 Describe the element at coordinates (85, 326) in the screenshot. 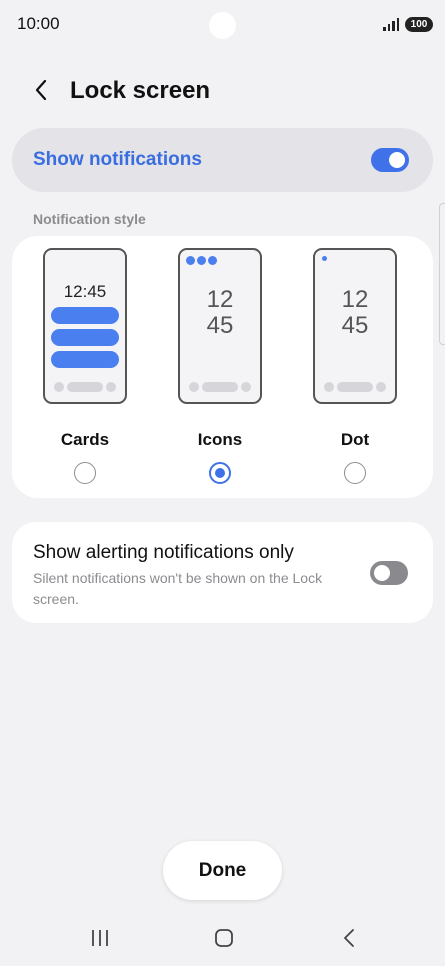

I see `cards-preview: 12:45` at that location.